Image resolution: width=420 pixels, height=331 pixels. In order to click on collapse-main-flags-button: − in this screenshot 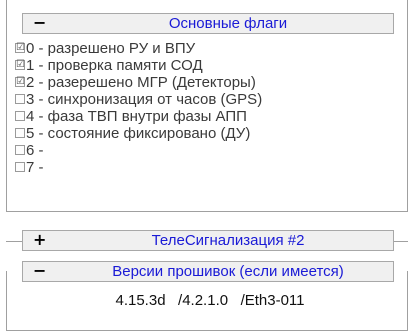, I will do `click(39, 23)`.